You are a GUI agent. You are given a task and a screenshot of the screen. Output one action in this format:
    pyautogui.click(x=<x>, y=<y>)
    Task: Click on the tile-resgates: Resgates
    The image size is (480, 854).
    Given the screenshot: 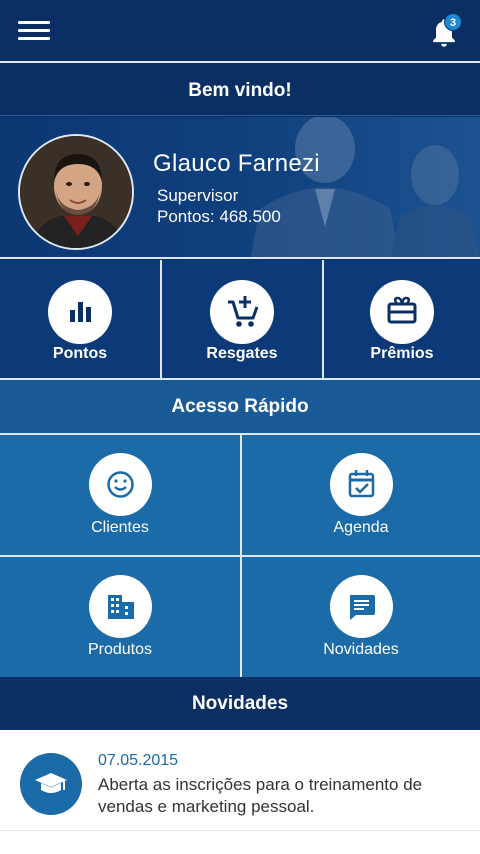 What is the action you would take?
    pyautogui.click(x=242, y=319)
    